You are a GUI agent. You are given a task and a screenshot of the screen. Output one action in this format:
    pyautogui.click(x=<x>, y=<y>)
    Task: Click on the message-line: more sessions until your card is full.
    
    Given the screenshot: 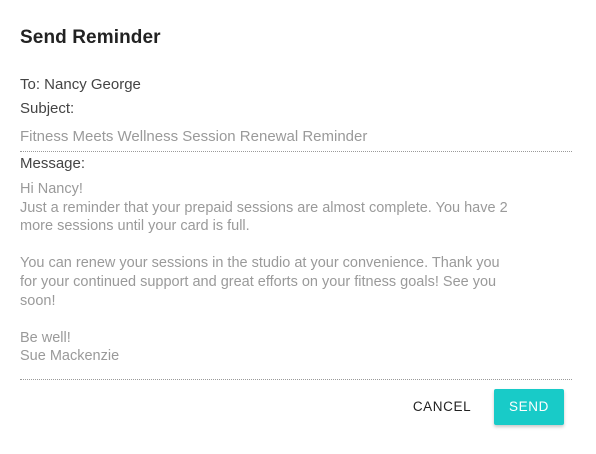 What is the action you would take?
    pyautogui.click(x=135, y=226)
    